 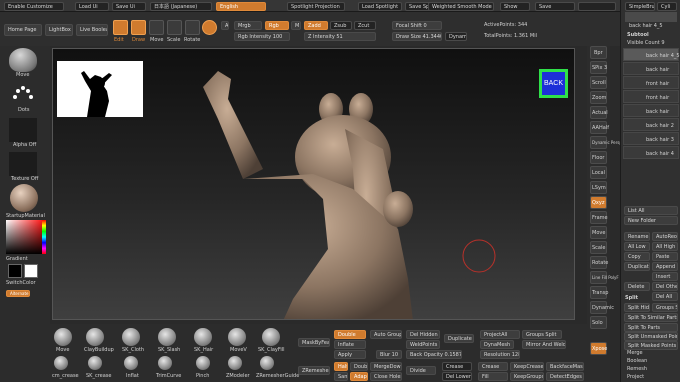 I want to click on secondary-color-swatch, so click(x=15, y=271).